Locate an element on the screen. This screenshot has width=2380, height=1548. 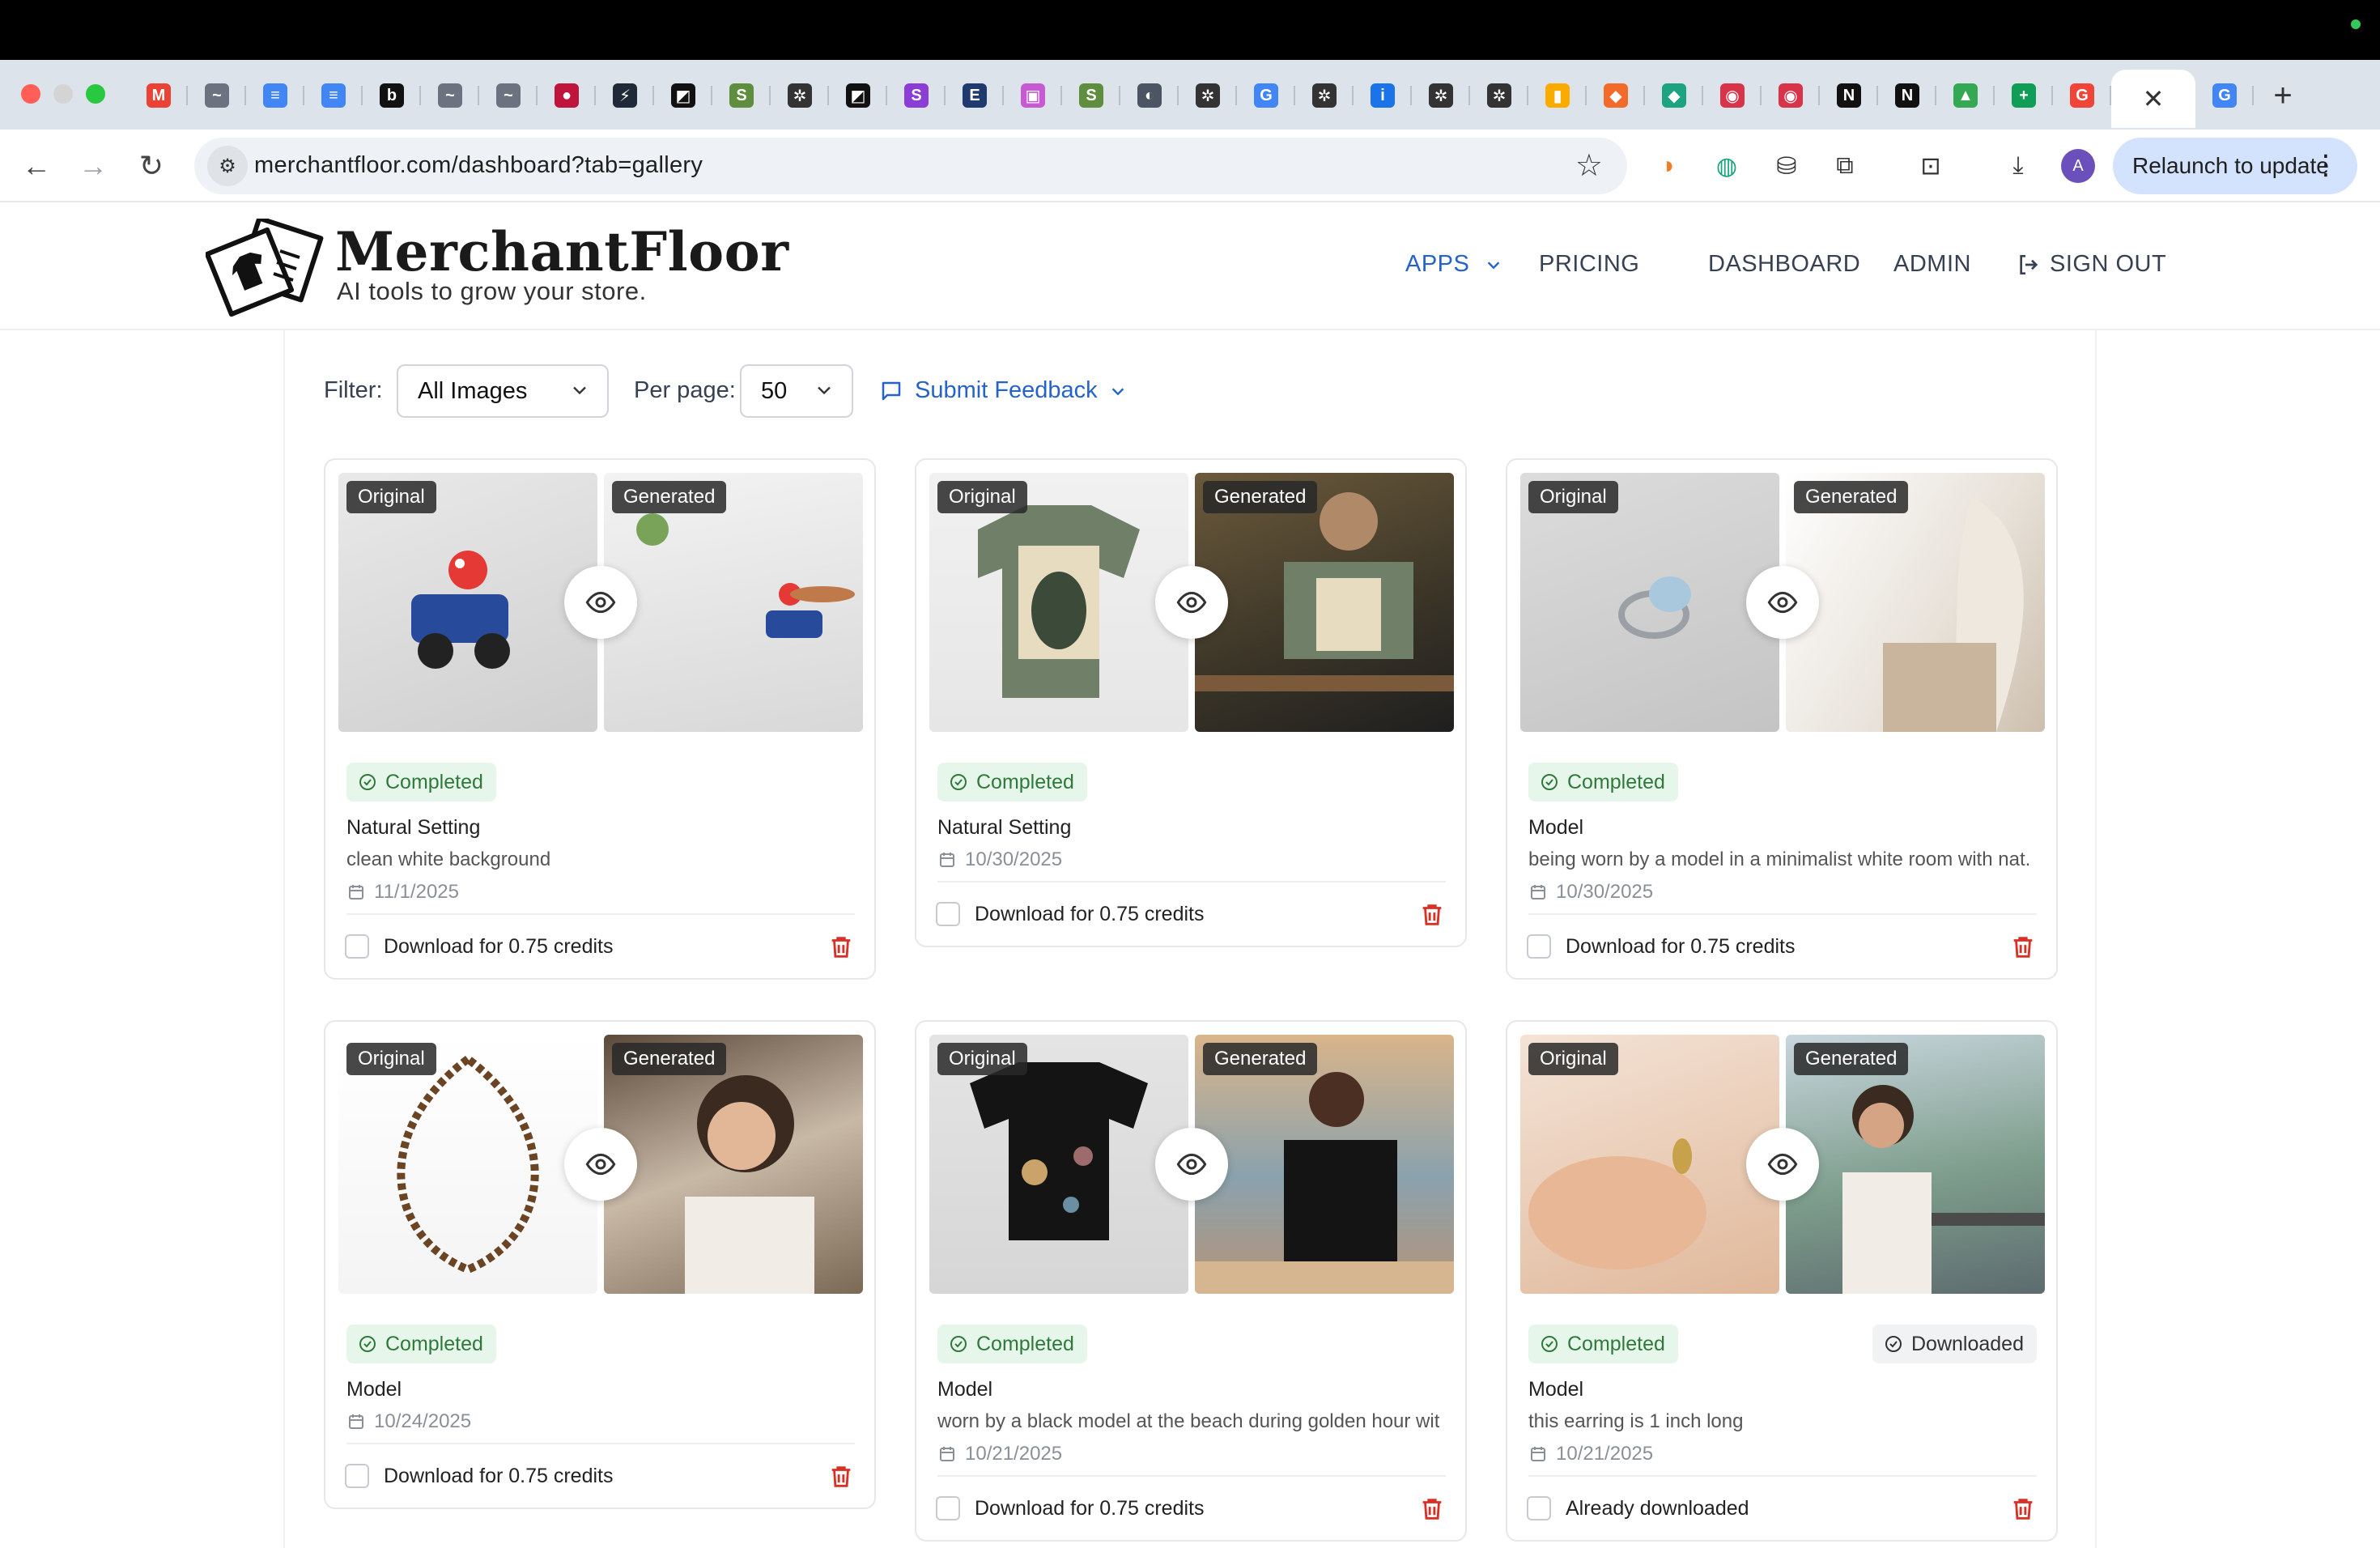
filter-select: All Images is located at coordinates (503, 391).